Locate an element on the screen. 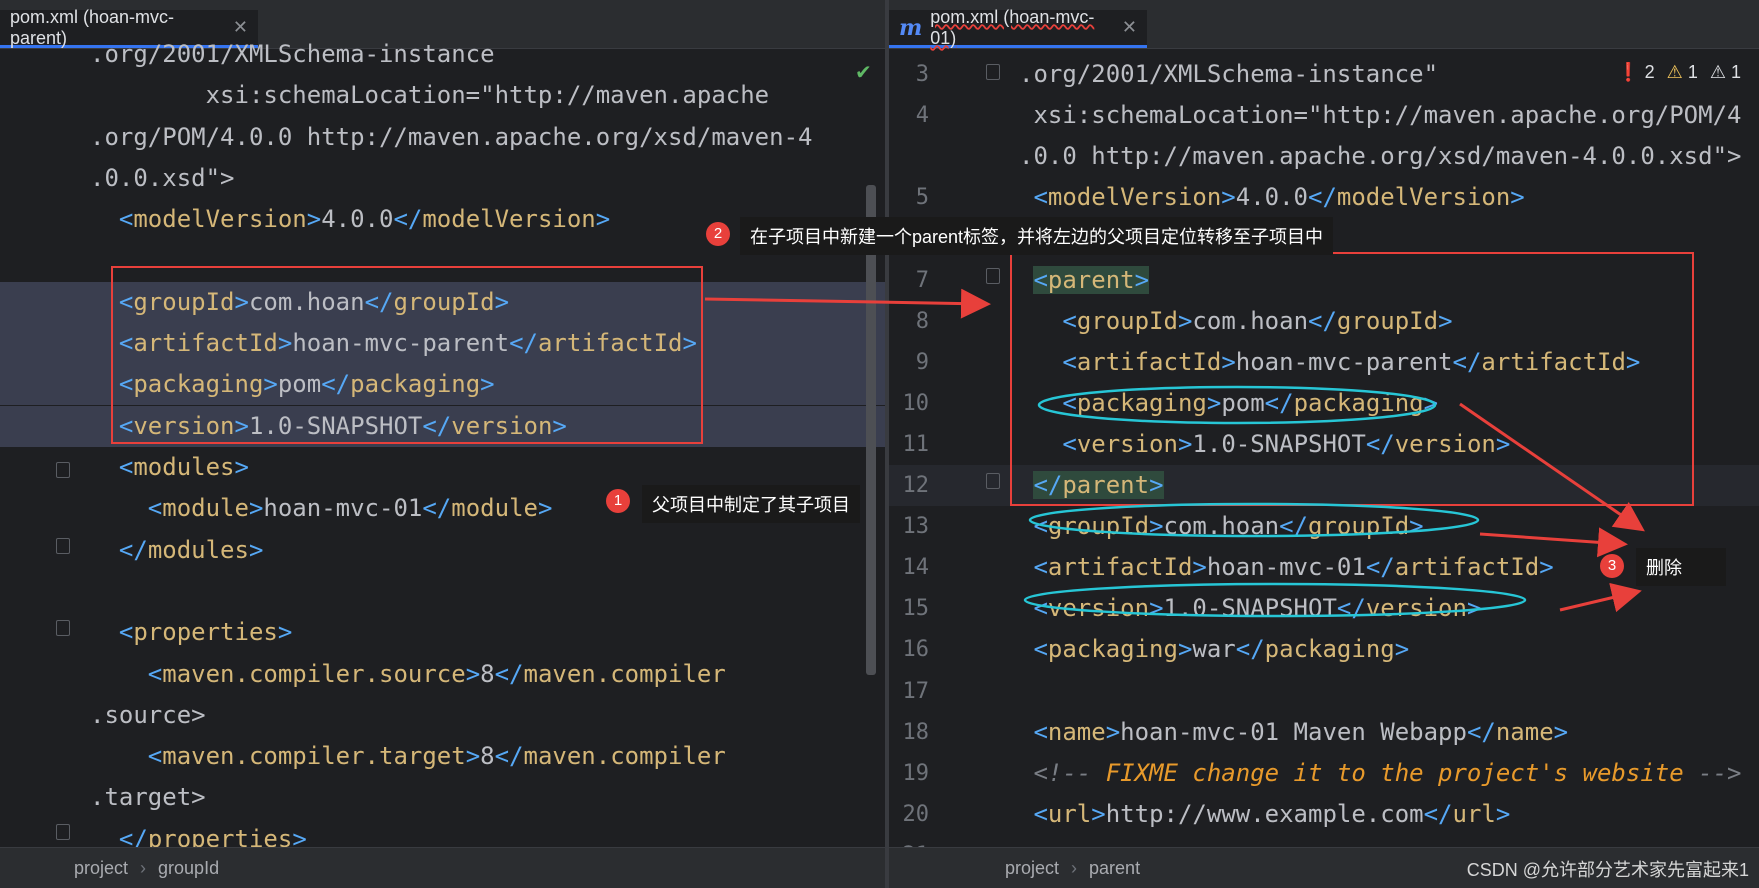  warning-icon: ⚠ is located at coordinates (1674, 72).